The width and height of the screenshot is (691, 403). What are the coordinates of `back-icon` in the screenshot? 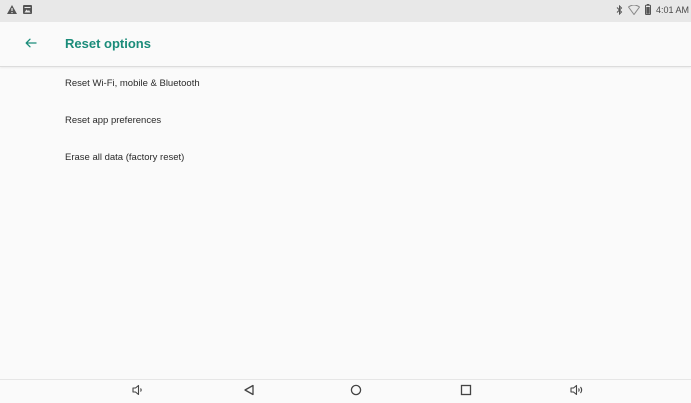 It's located at (249, 392).